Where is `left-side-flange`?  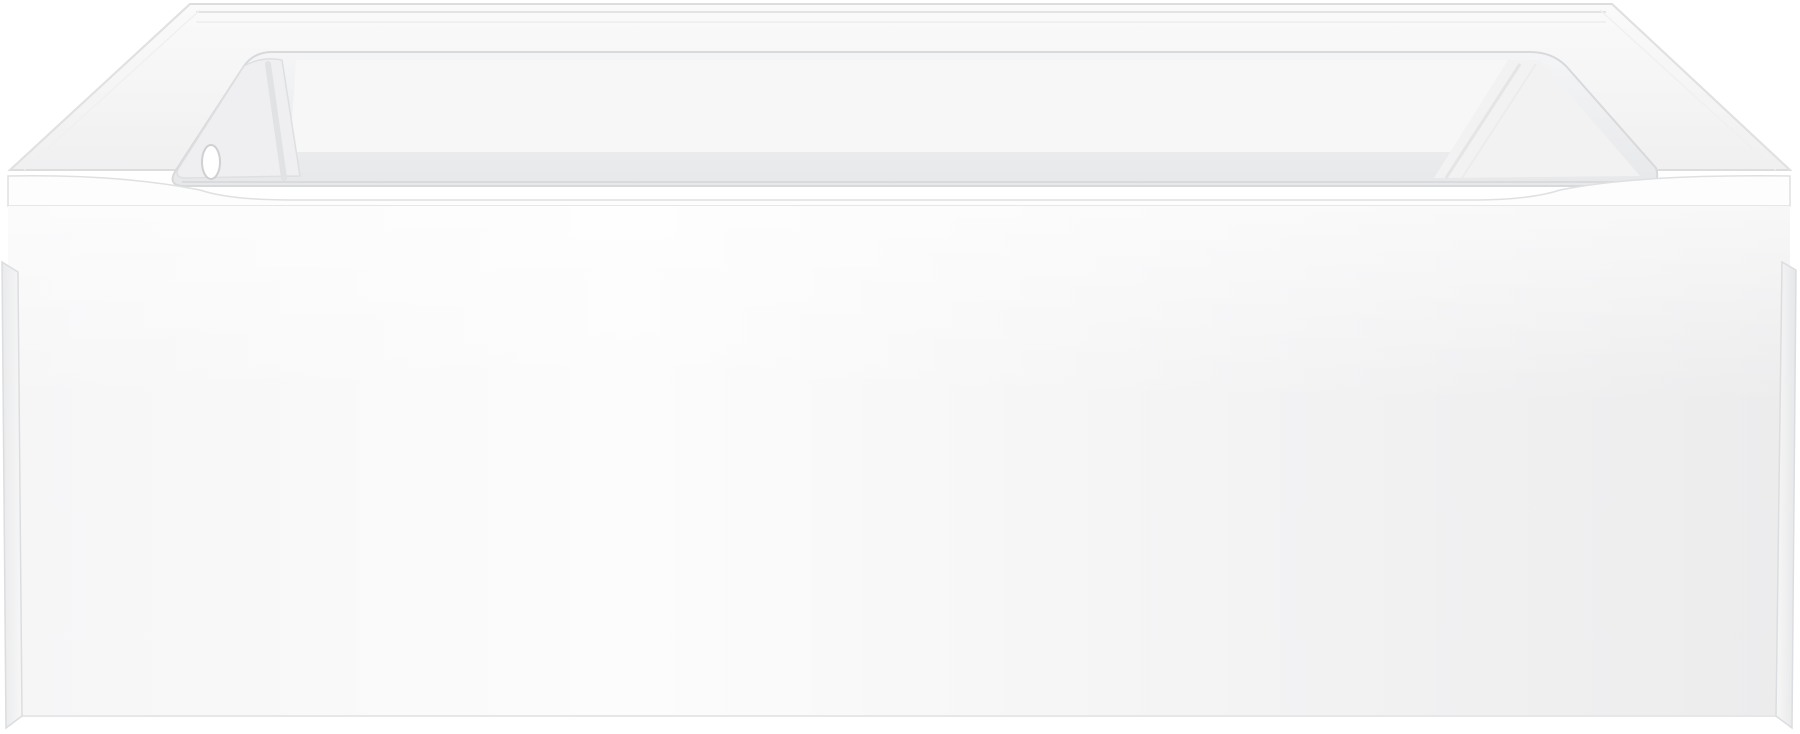
left-side-flange is located at coordinates (12, 495).